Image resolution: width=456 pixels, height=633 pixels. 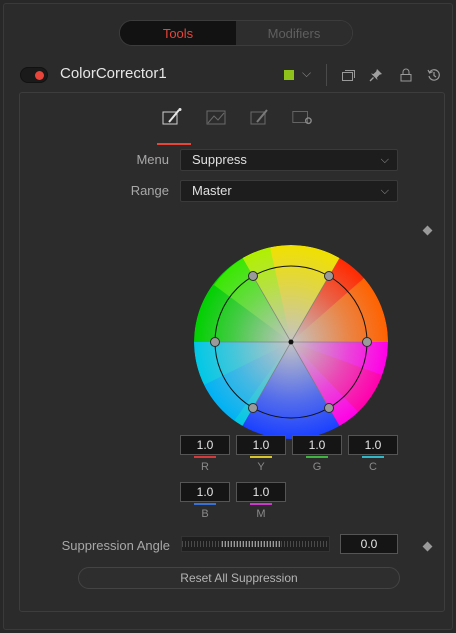 What do you see at coordinates (376, 75) in the screenshot?
I see `pin-icon` at bounding box center [376, 75].